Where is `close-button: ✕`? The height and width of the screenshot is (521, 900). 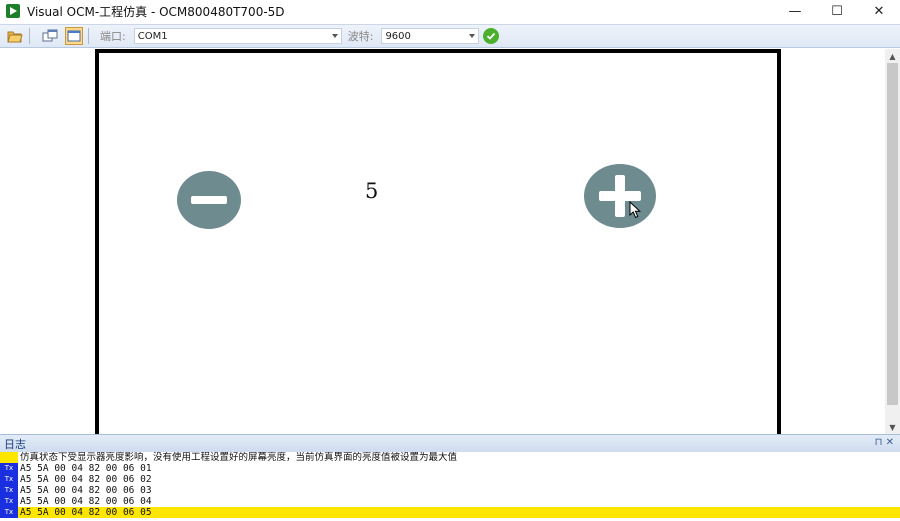 close-button: ✕ is located at coordinates (879, 11).